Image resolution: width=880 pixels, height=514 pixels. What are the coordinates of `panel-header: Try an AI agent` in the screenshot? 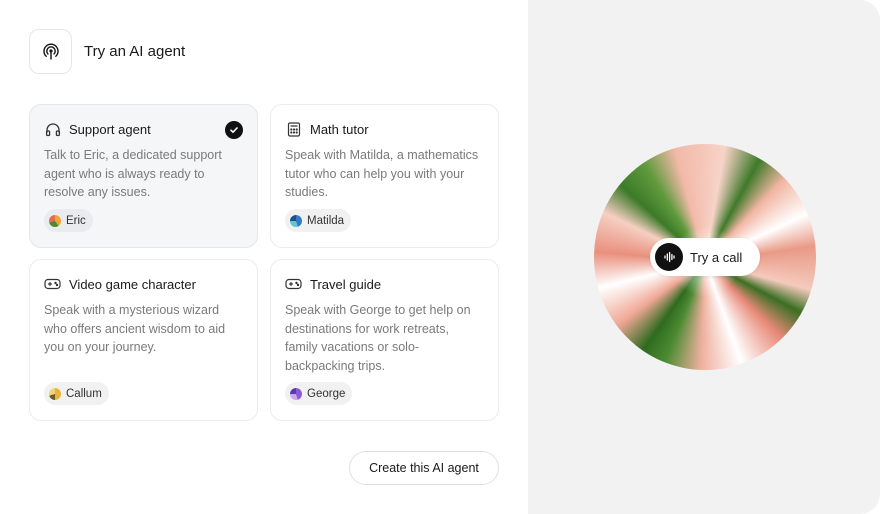 It's located at (107, 51).